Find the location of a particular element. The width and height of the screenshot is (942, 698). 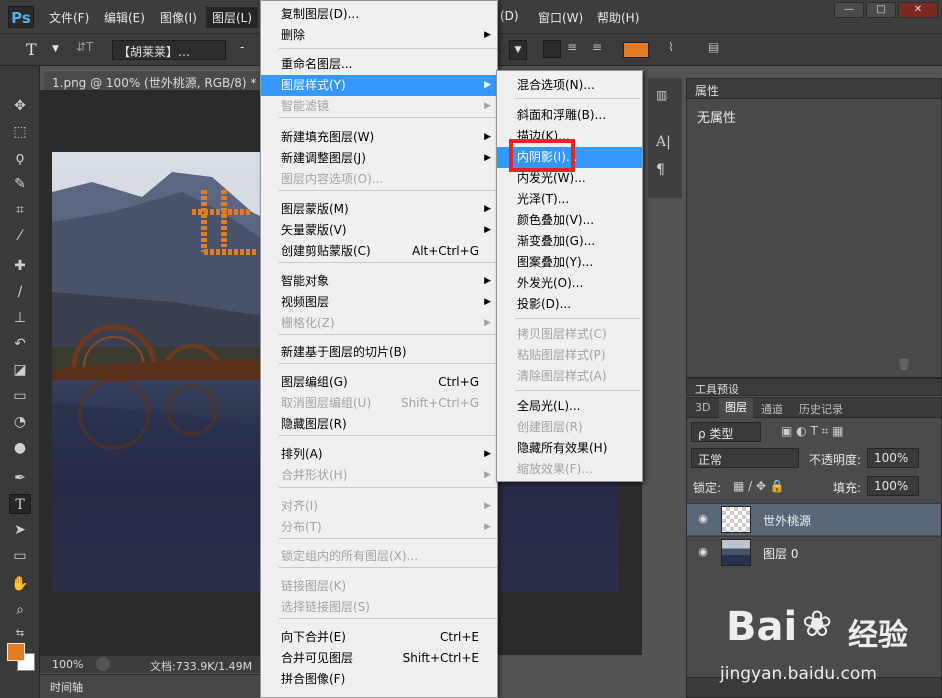

menu-file: 文件(F) is located at coordinates (69, 17).